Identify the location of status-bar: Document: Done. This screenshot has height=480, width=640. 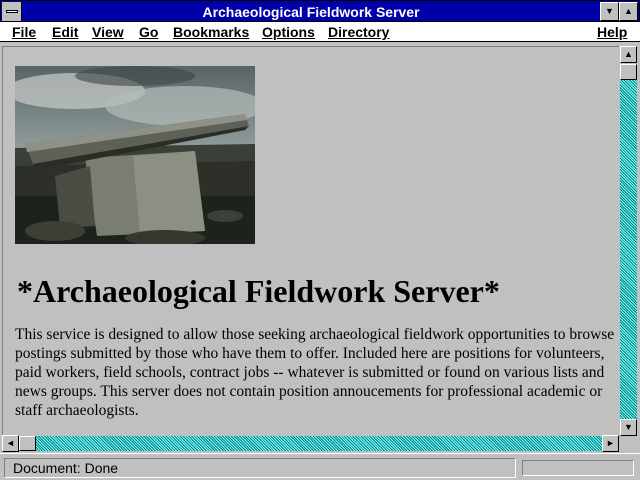
(320, 466).